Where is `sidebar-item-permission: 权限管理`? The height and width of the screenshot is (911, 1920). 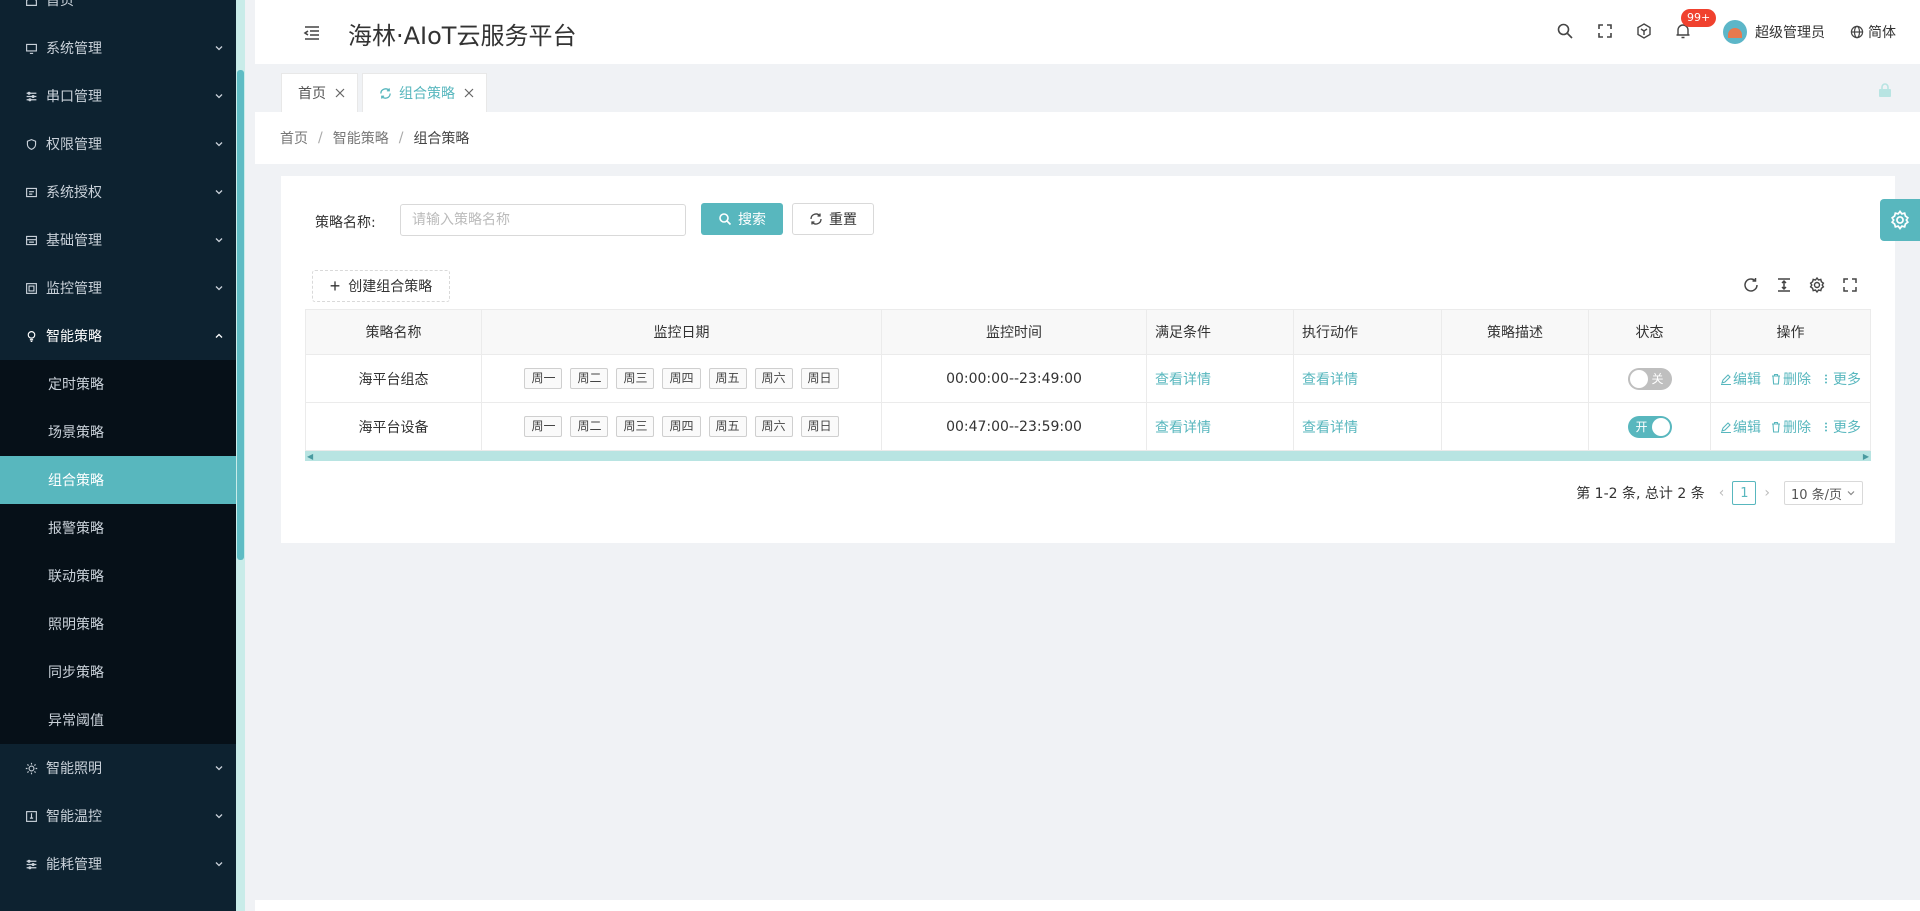 sidebar-item-permission: 权限管理 is located at coordinates (122, 144).